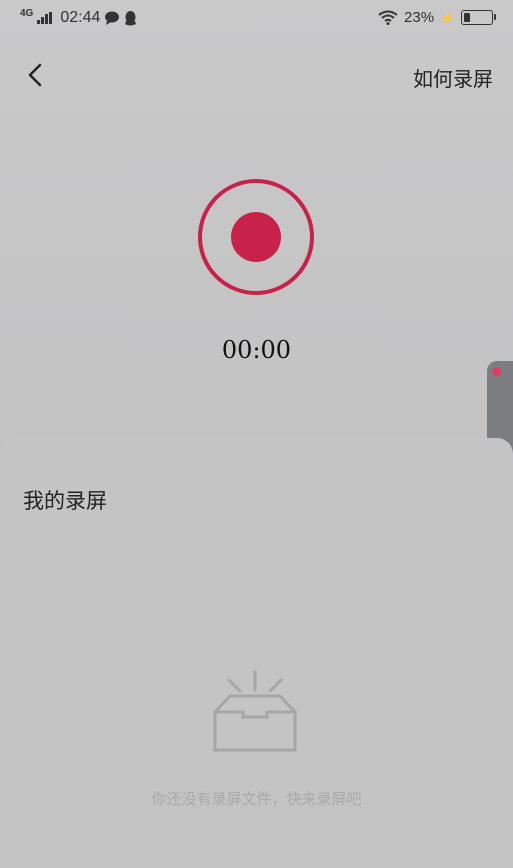 The height and width of the screenshot is (868, 513). I want to click on record-dot-icon, so click(256, 237).